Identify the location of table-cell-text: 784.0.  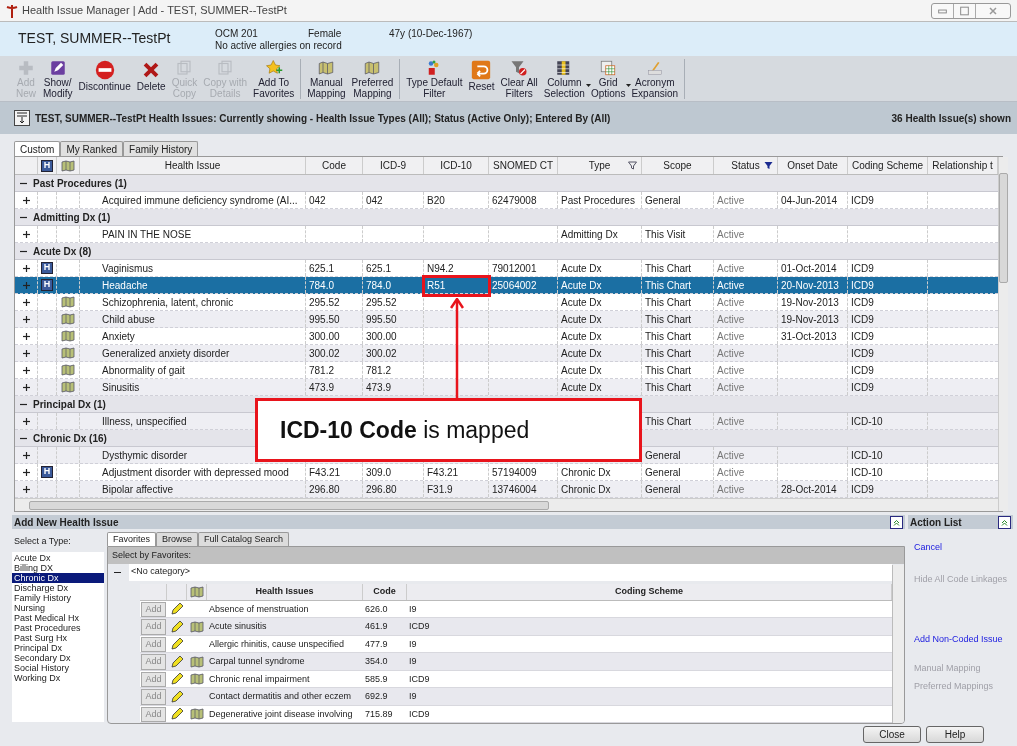
(379, 285).